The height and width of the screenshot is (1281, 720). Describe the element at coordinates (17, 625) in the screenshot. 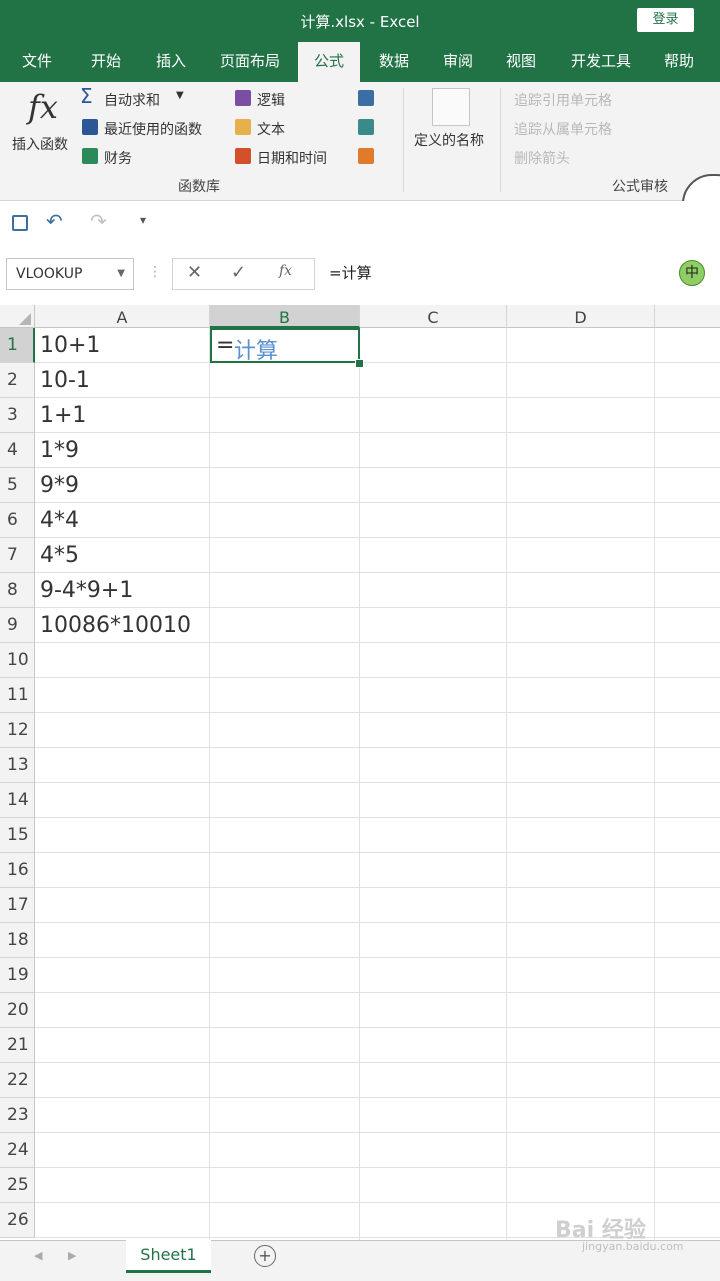

I see `row-header-9: 9` at that location.